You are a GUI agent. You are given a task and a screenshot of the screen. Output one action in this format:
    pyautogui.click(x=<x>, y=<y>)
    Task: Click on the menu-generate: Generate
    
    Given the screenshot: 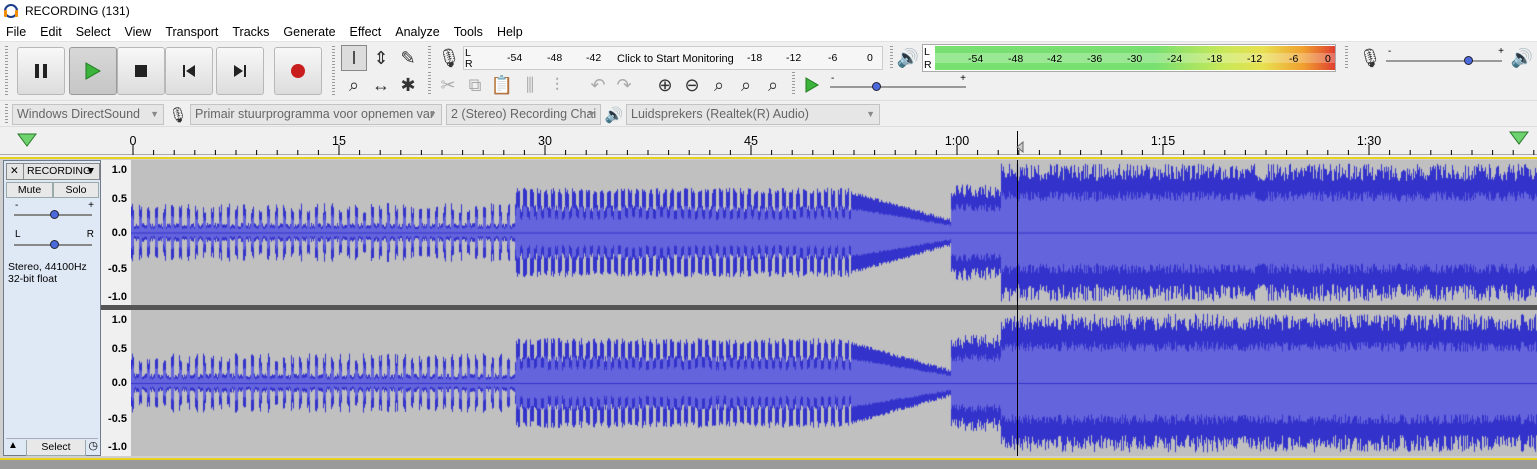 What is the action you would take?
    pyautogui.click(x=309, y=32)
    